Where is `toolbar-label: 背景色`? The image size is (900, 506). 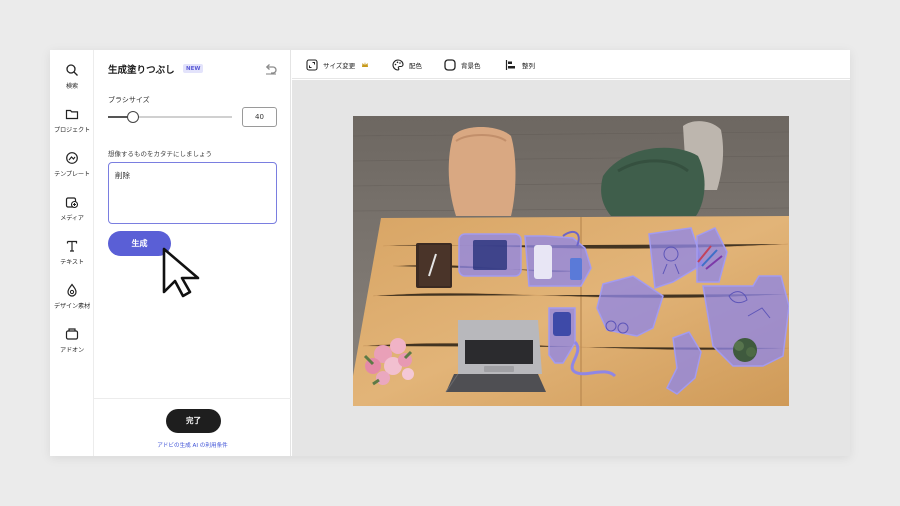 toolbar-label: 背景色 is located at coordinates (471, 66).